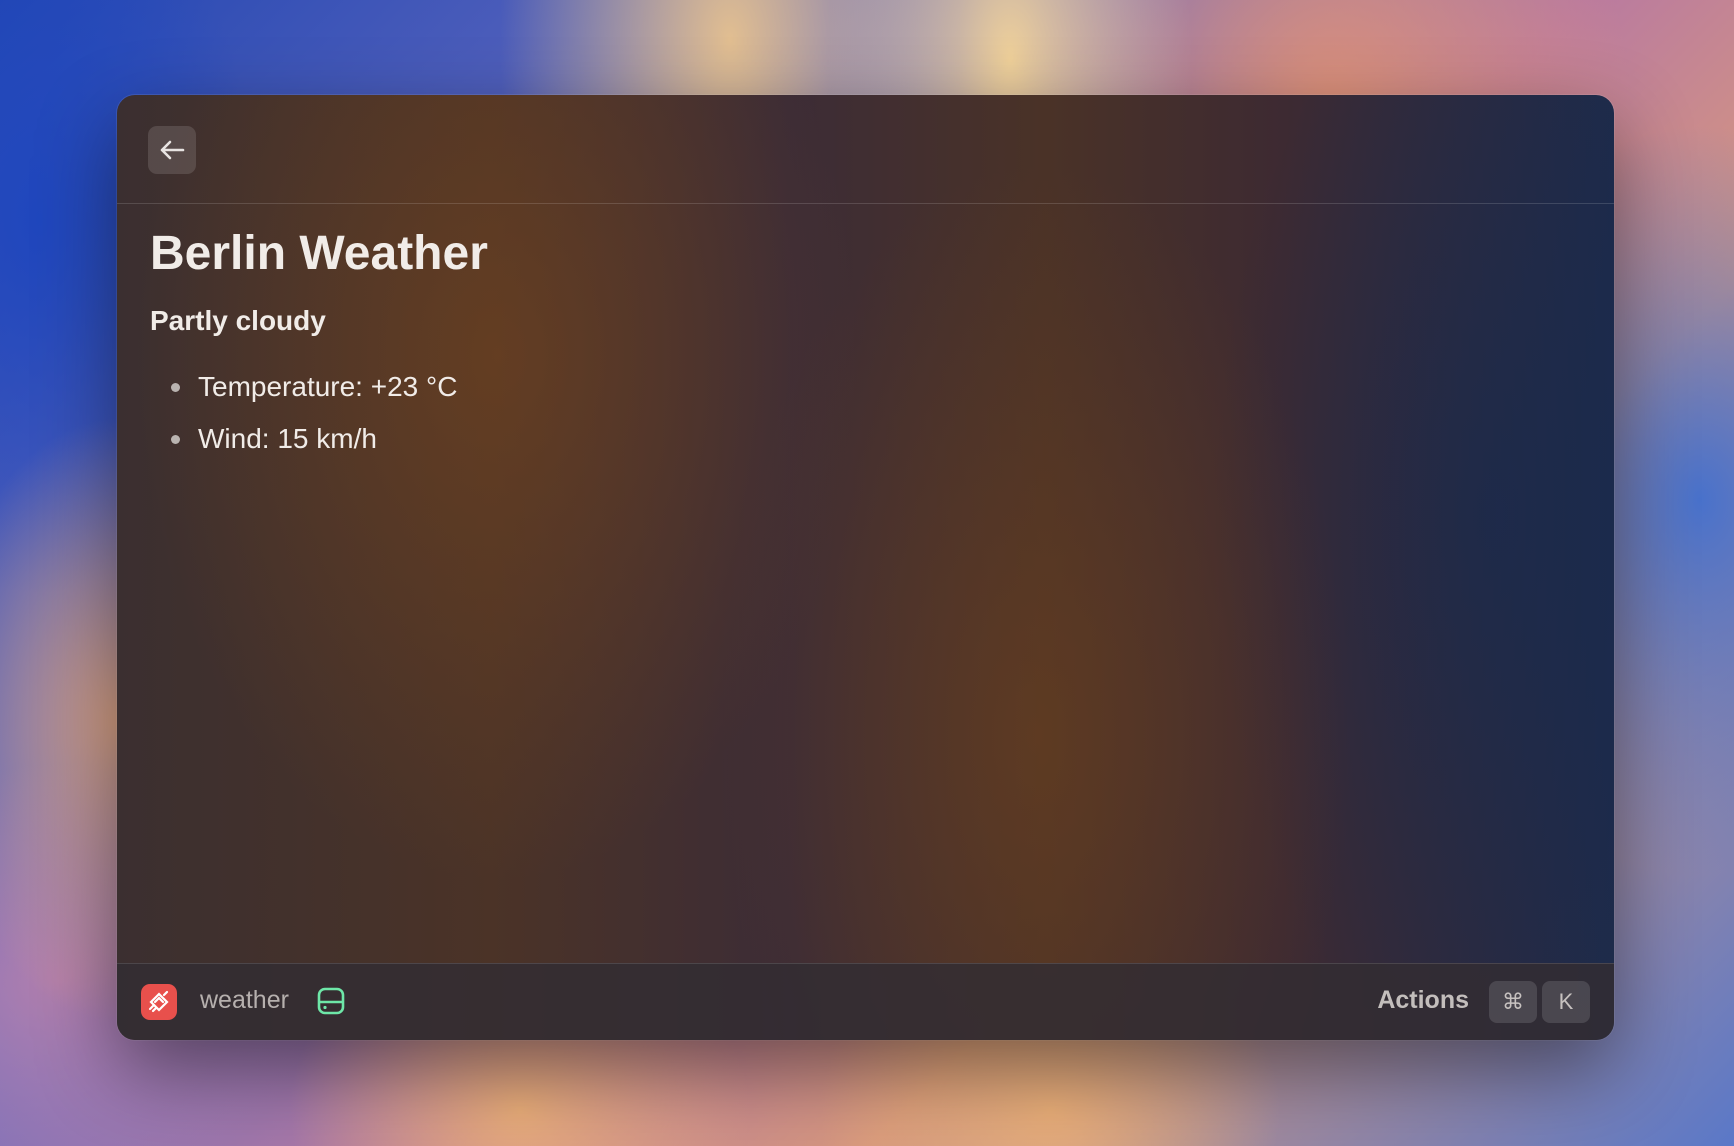 The height and width of the screenshot is (1146, 1734). I want to click on weather-details-list: Temperature: +23 °C Wind: 15 km/h, so click(865, 413).